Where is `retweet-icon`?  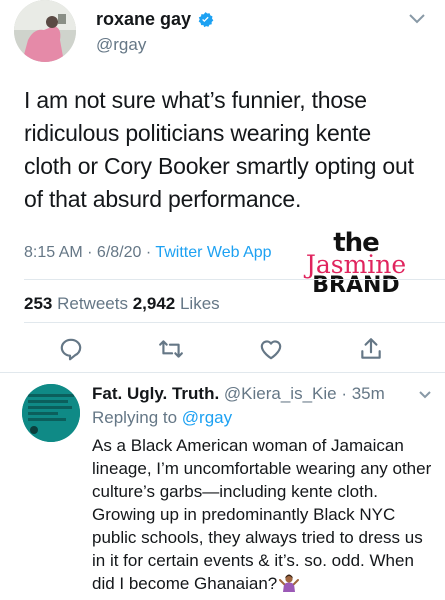
retweet-icon is located at coordinates (171, 349).